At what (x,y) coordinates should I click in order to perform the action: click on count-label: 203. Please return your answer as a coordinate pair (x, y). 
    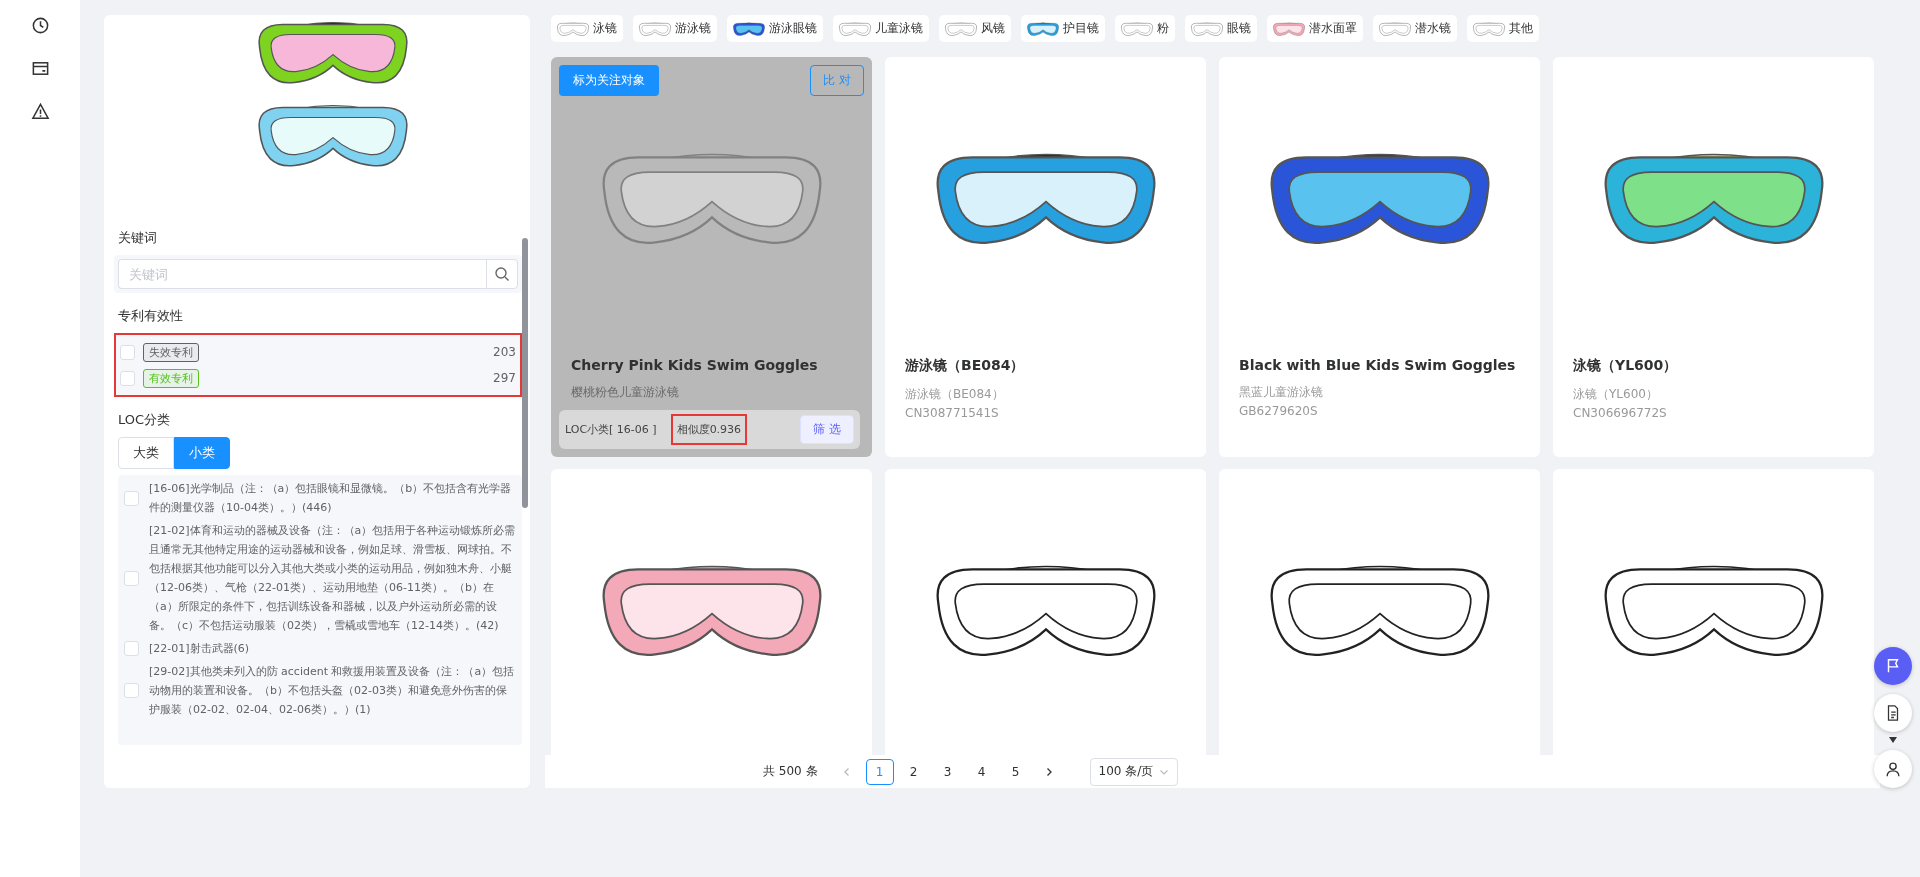
    Looking at the image, I should click on (504, 352).